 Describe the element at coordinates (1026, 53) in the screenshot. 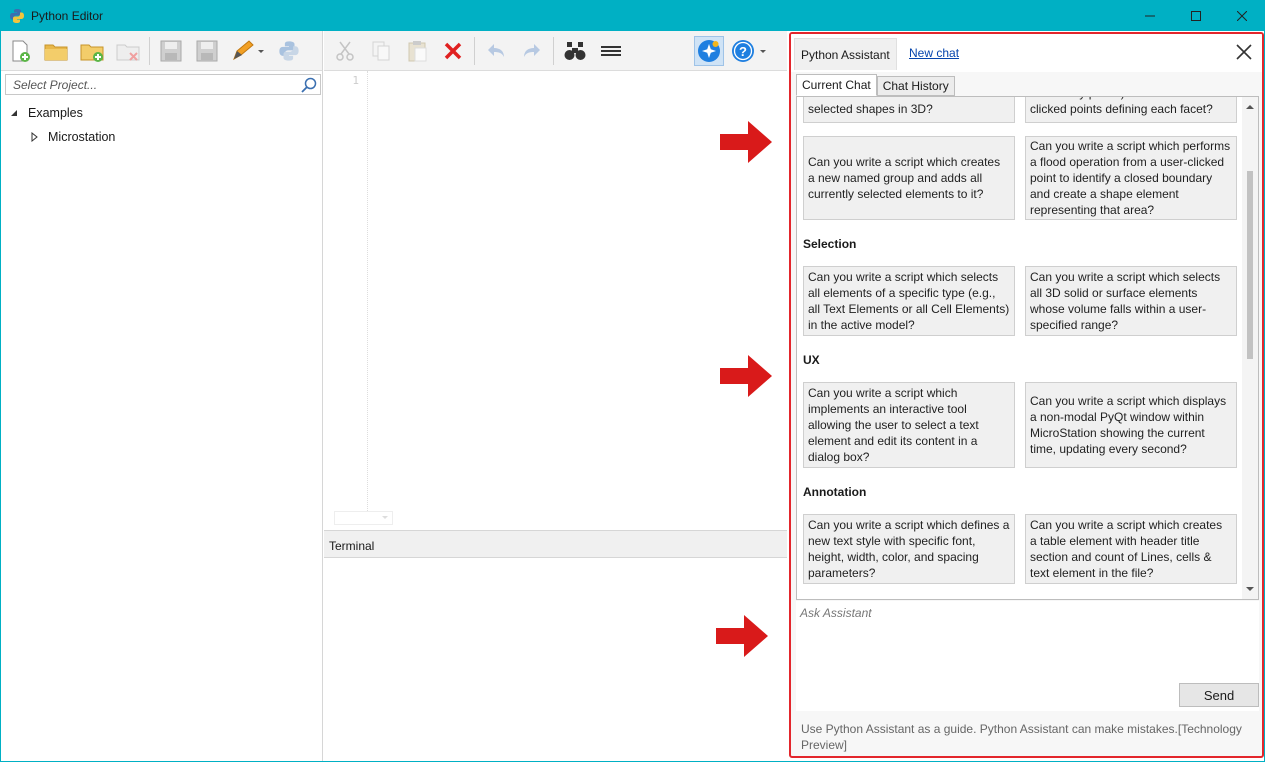

I see `assistant-header: Python Assistant New chat` at that location.